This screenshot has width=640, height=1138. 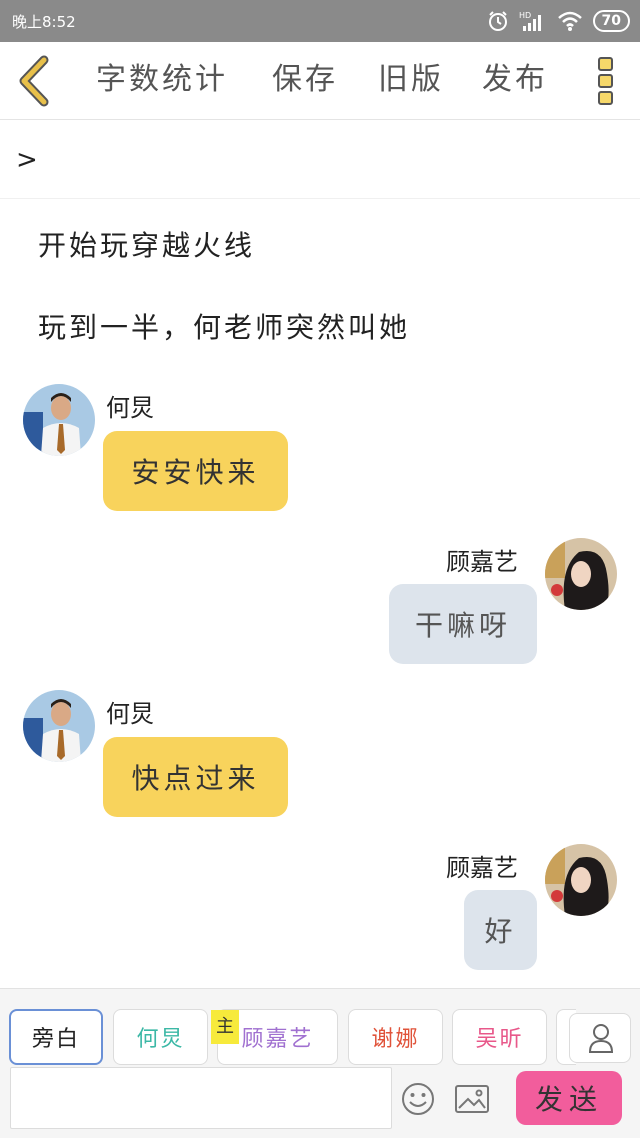 I want to click on main-role-badge: 主, so click(x=225, y=1027).